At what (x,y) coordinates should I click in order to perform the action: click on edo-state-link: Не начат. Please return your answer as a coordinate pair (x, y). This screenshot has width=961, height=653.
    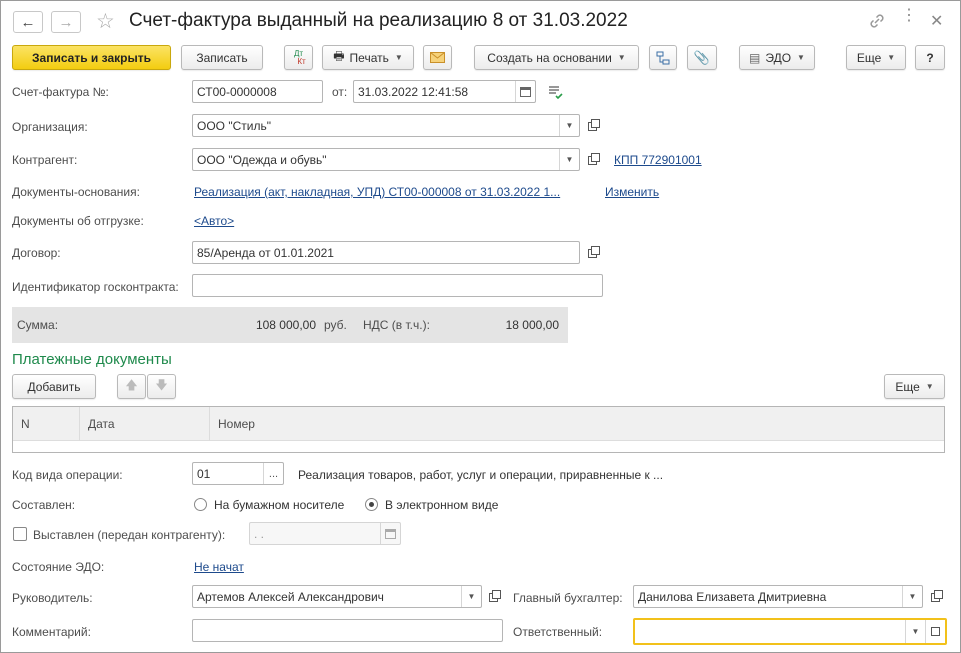
    Looking at the image, I should click on (219, 567).